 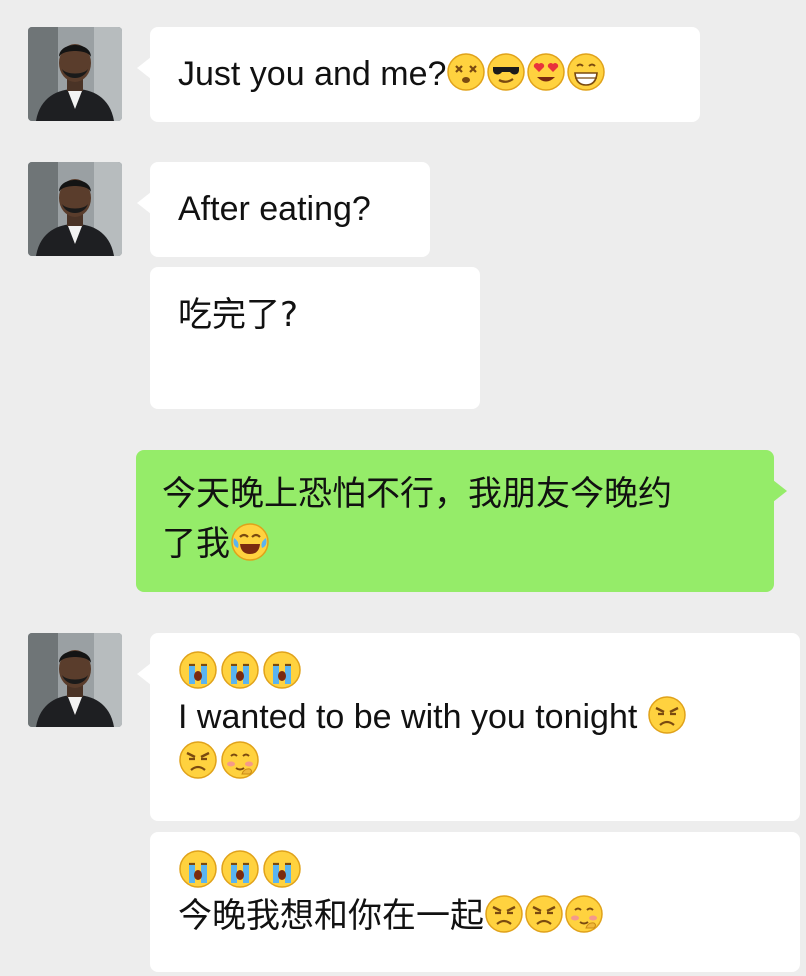 I want to click on dizzy-face-emoji-icon, so click(x=466, y=72).